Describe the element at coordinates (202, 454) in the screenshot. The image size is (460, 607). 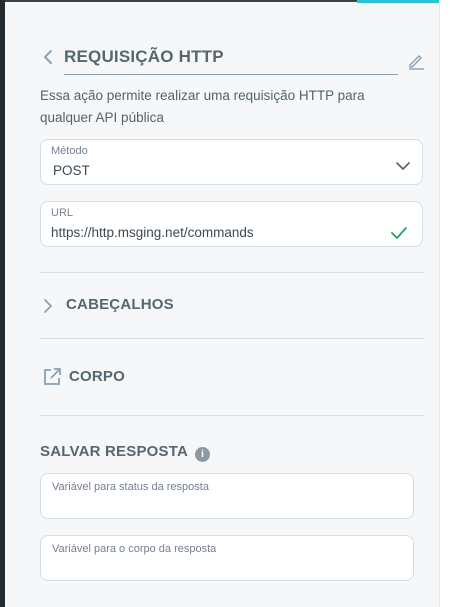
I see `info-icon: i` at that location.